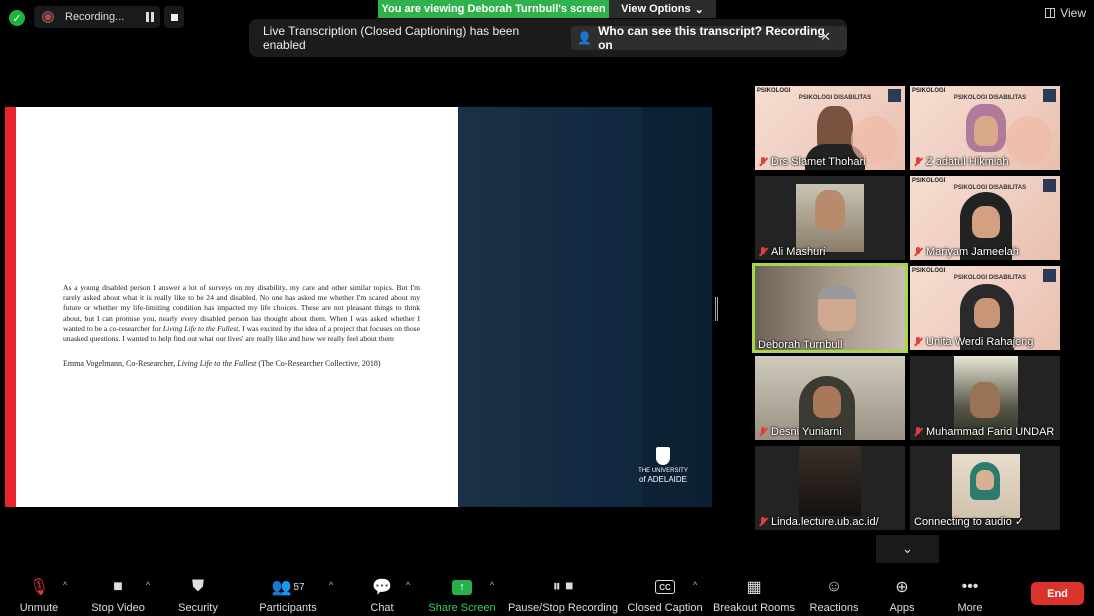 The height and width of the screenshot is (616, 1094). I want to click on close-icon: ✕, so click(825, 37).